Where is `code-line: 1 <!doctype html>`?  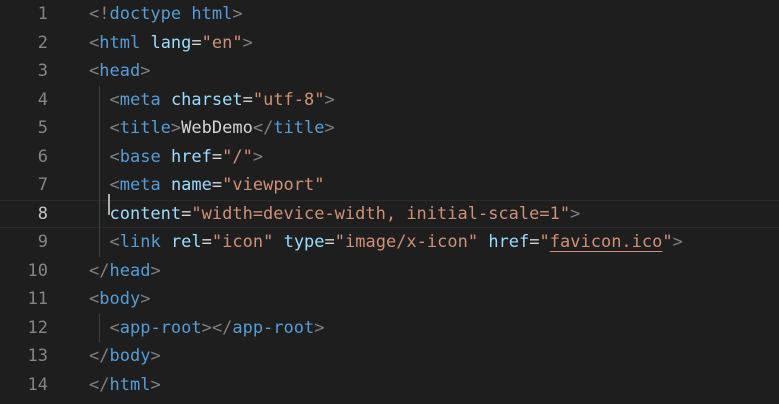
code-line: 1 <!doctype html> is located at coordinates (389, 14).